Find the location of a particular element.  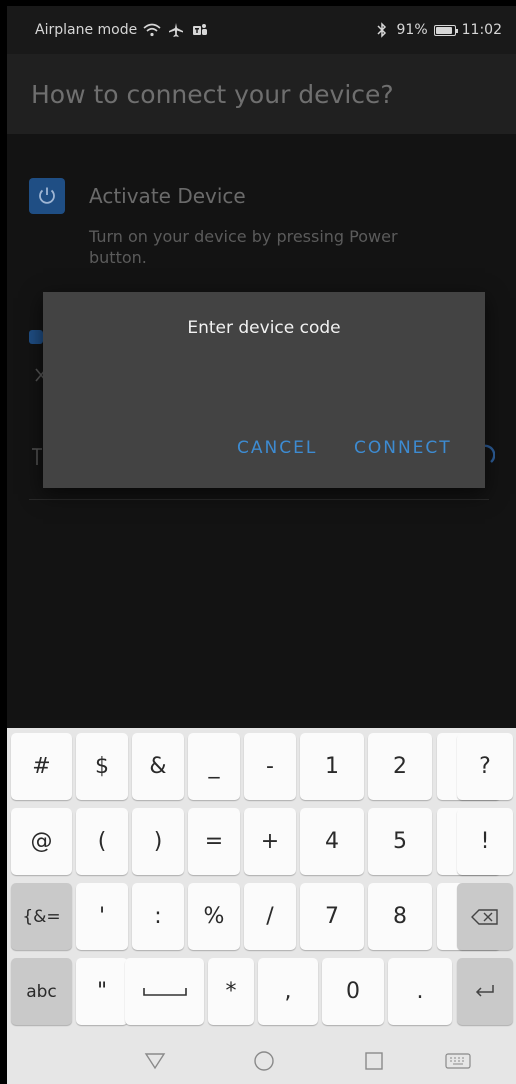

key-label: 1 is located at coordinates (332, 766).